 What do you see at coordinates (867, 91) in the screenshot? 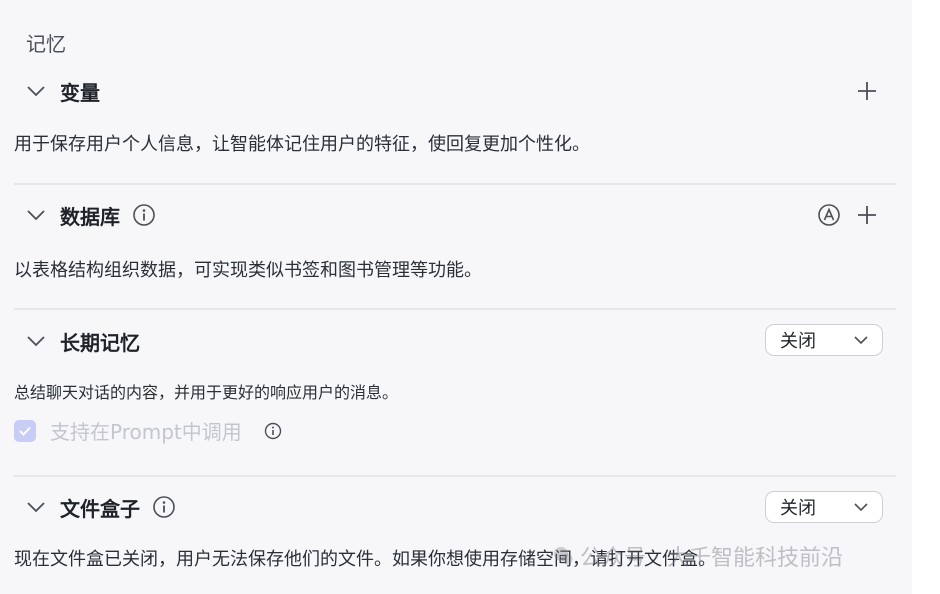
I see `add-variable-plus-icon` at bounding box center [867, 91].